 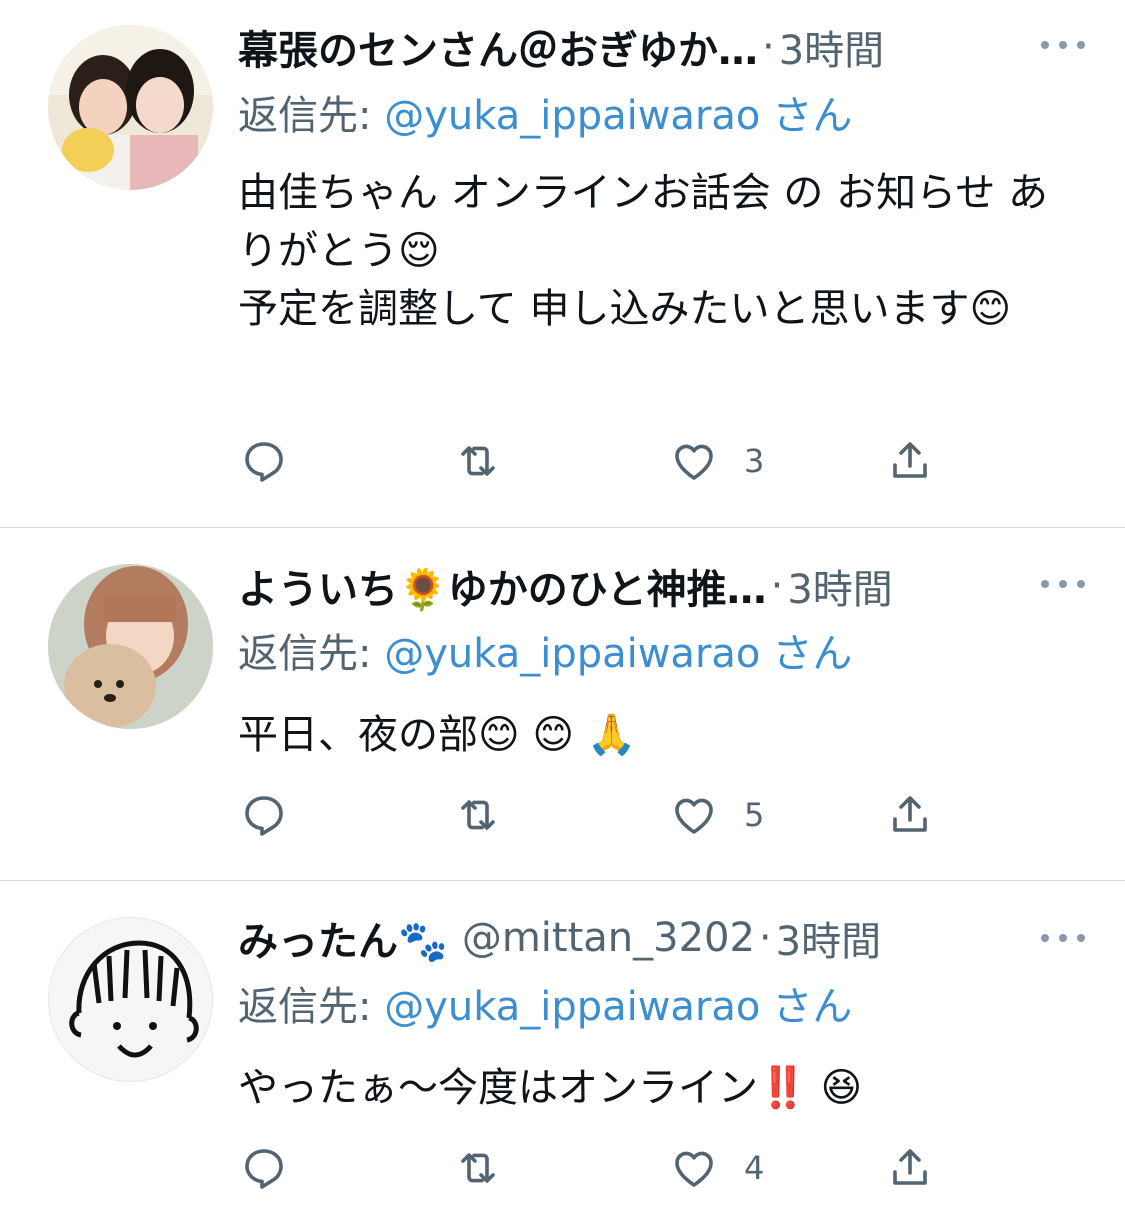 I want to click on avatar-photo-two-girls, so click(x=130, y=107).